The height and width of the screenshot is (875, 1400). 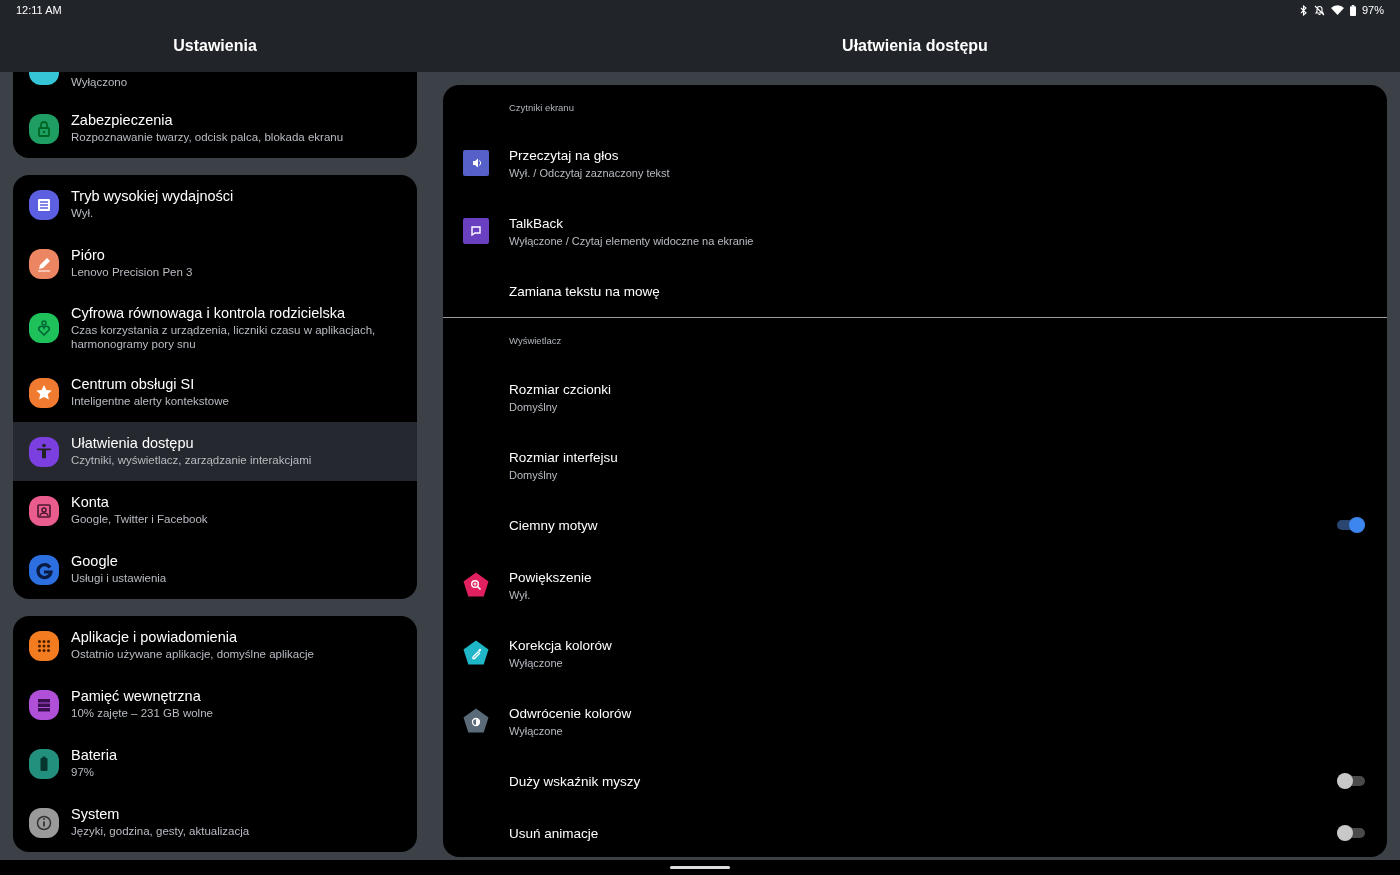 I want to click on item-title: Pióro, so click(x=88, y=255).